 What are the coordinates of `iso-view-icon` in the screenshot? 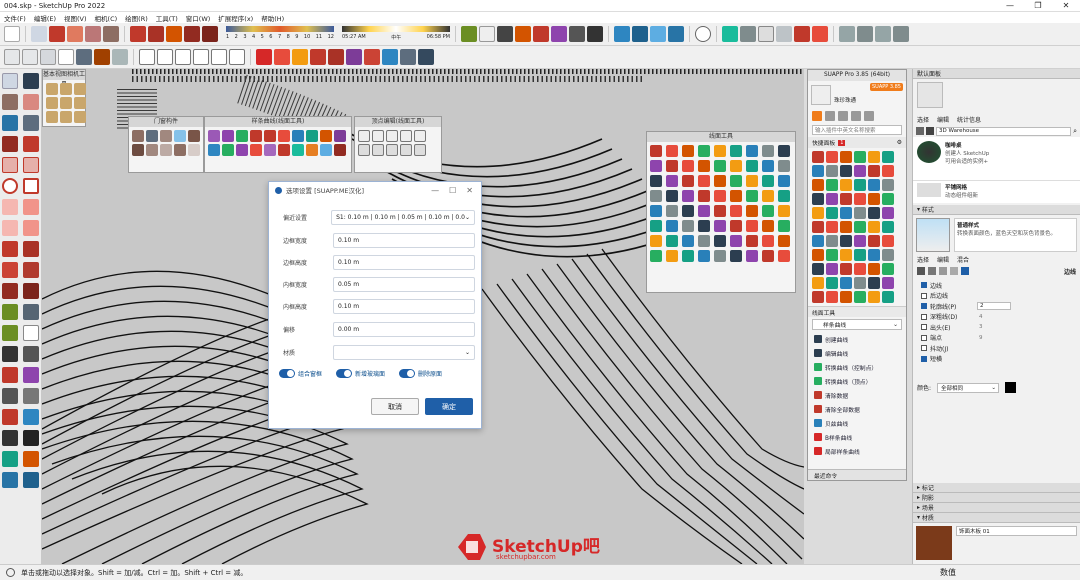 It's located at (147, 57).